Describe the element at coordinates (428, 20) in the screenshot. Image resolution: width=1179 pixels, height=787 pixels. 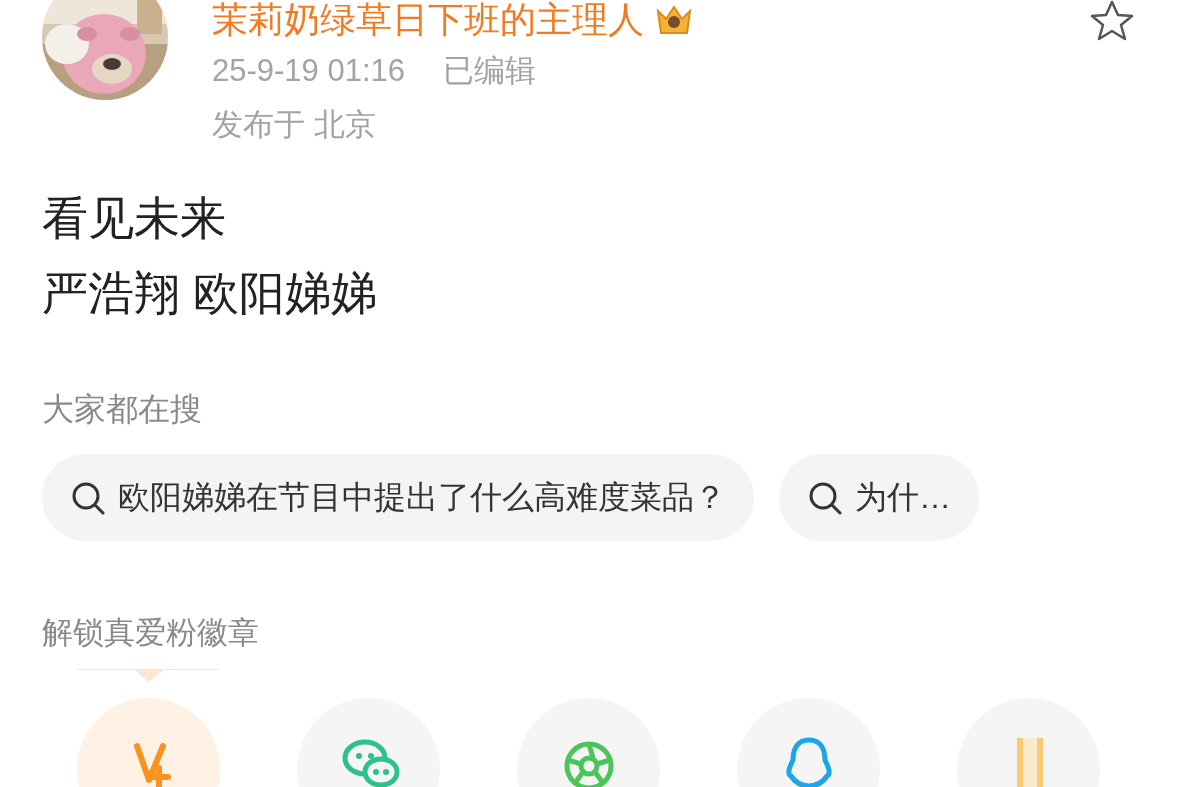
I see `author-name: 茉莉奶绿草日下班的主理人` at that location.